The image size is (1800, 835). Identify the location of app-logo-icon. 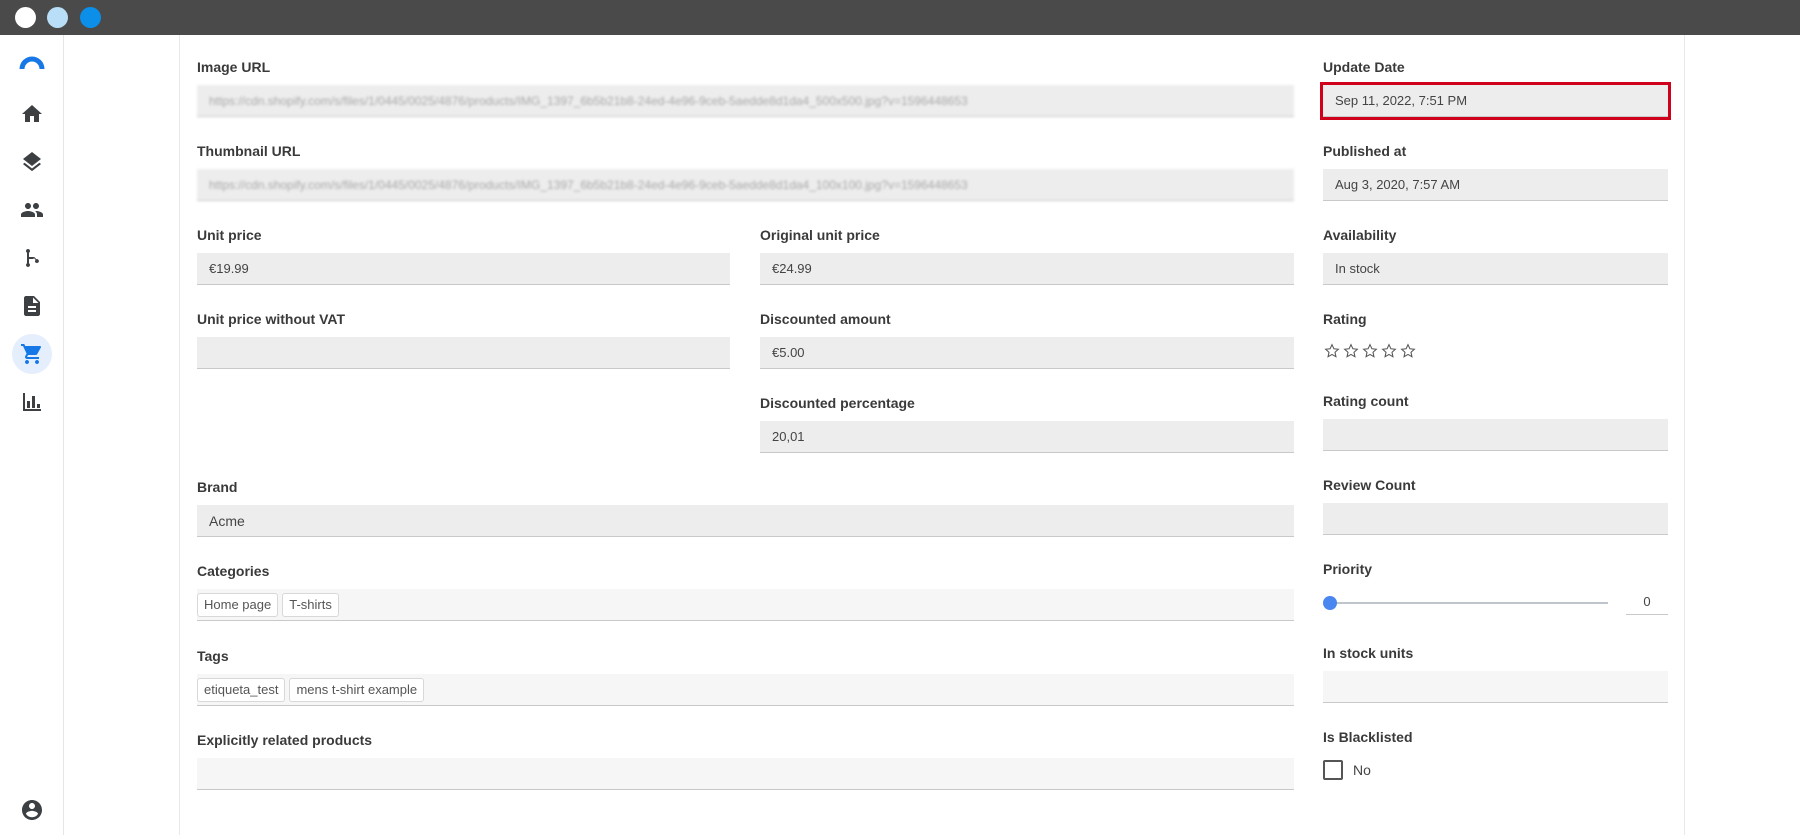
(32, 64).